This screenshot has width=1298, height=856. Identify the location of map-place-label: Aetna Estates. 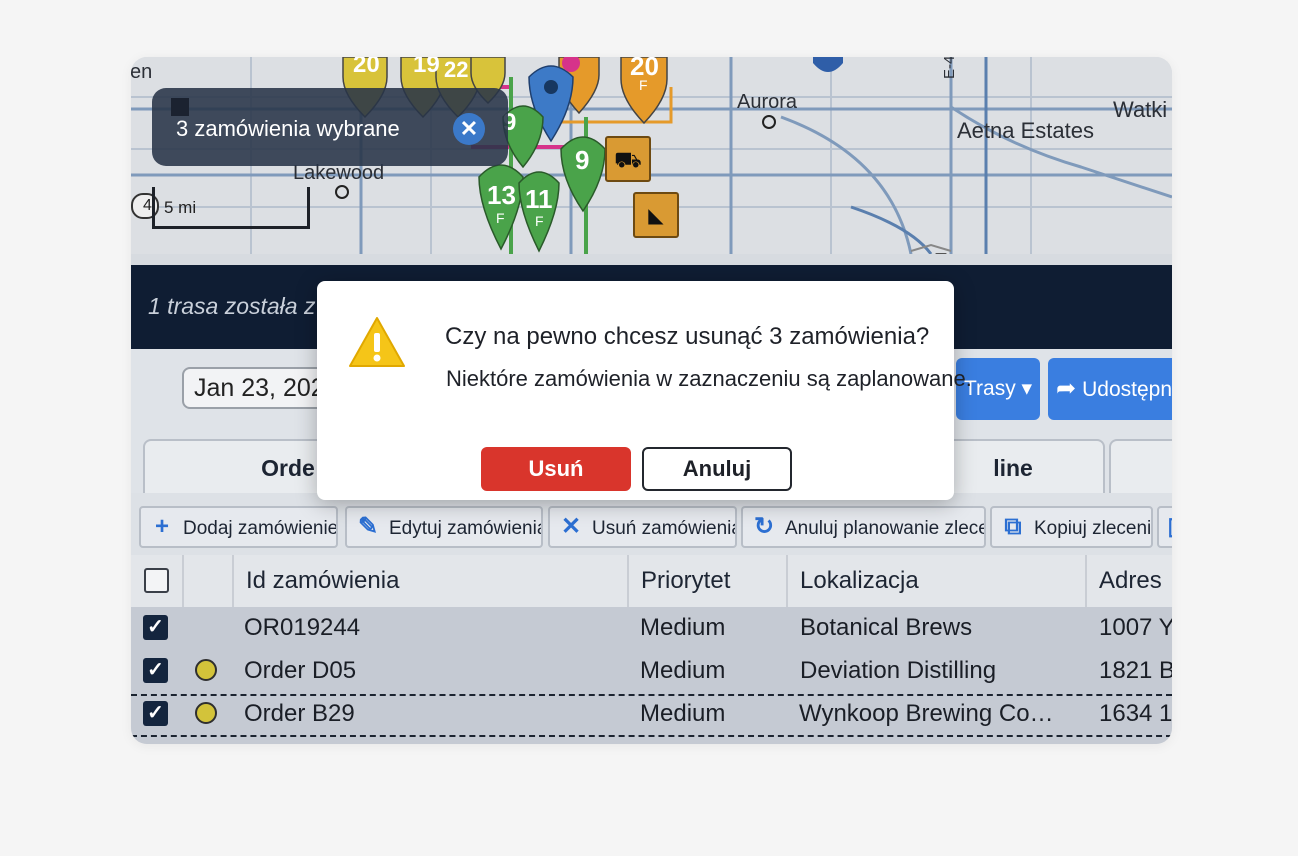
(1025, 130).